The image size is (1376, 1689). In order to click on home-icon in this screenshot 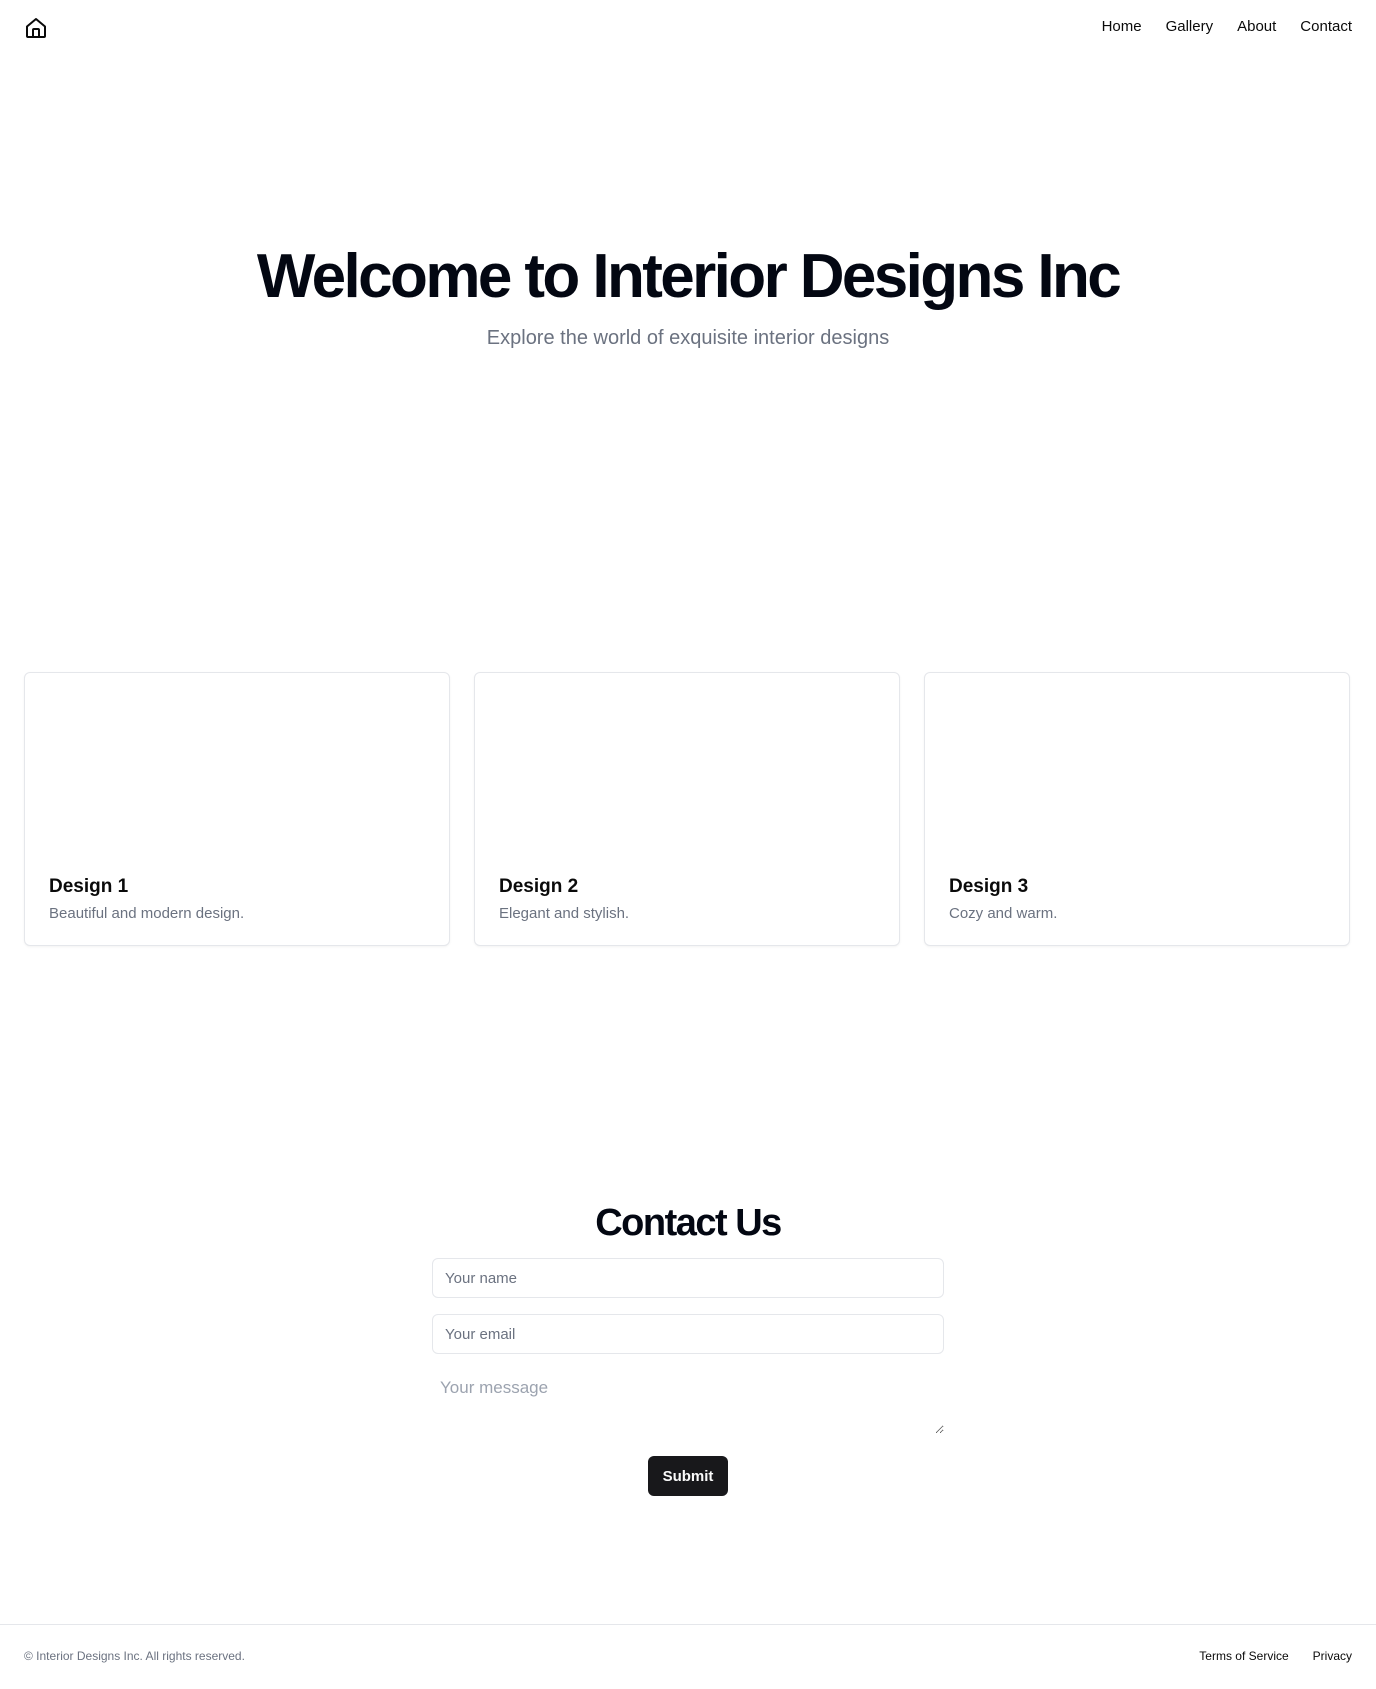, I will do `click(36, 28)`.